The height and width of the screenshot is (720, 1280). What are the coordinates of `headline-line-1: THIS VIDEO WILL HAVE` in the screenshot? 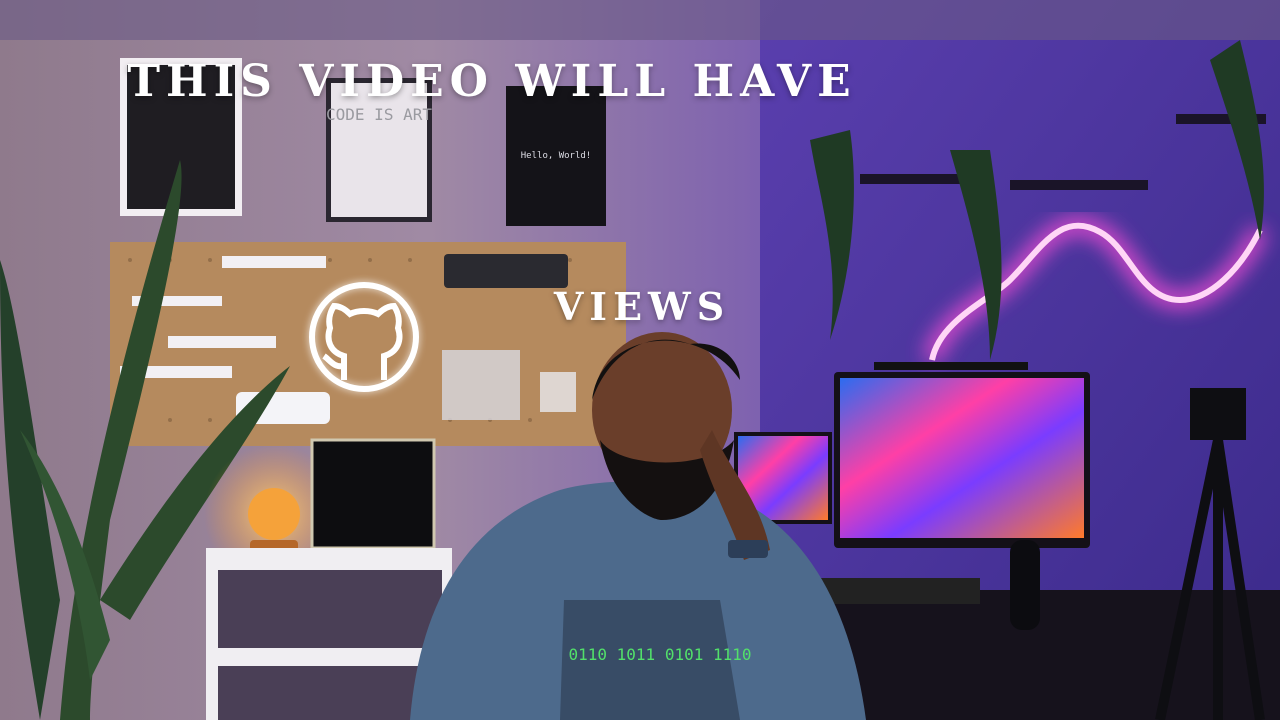 It's located at (492, 81).